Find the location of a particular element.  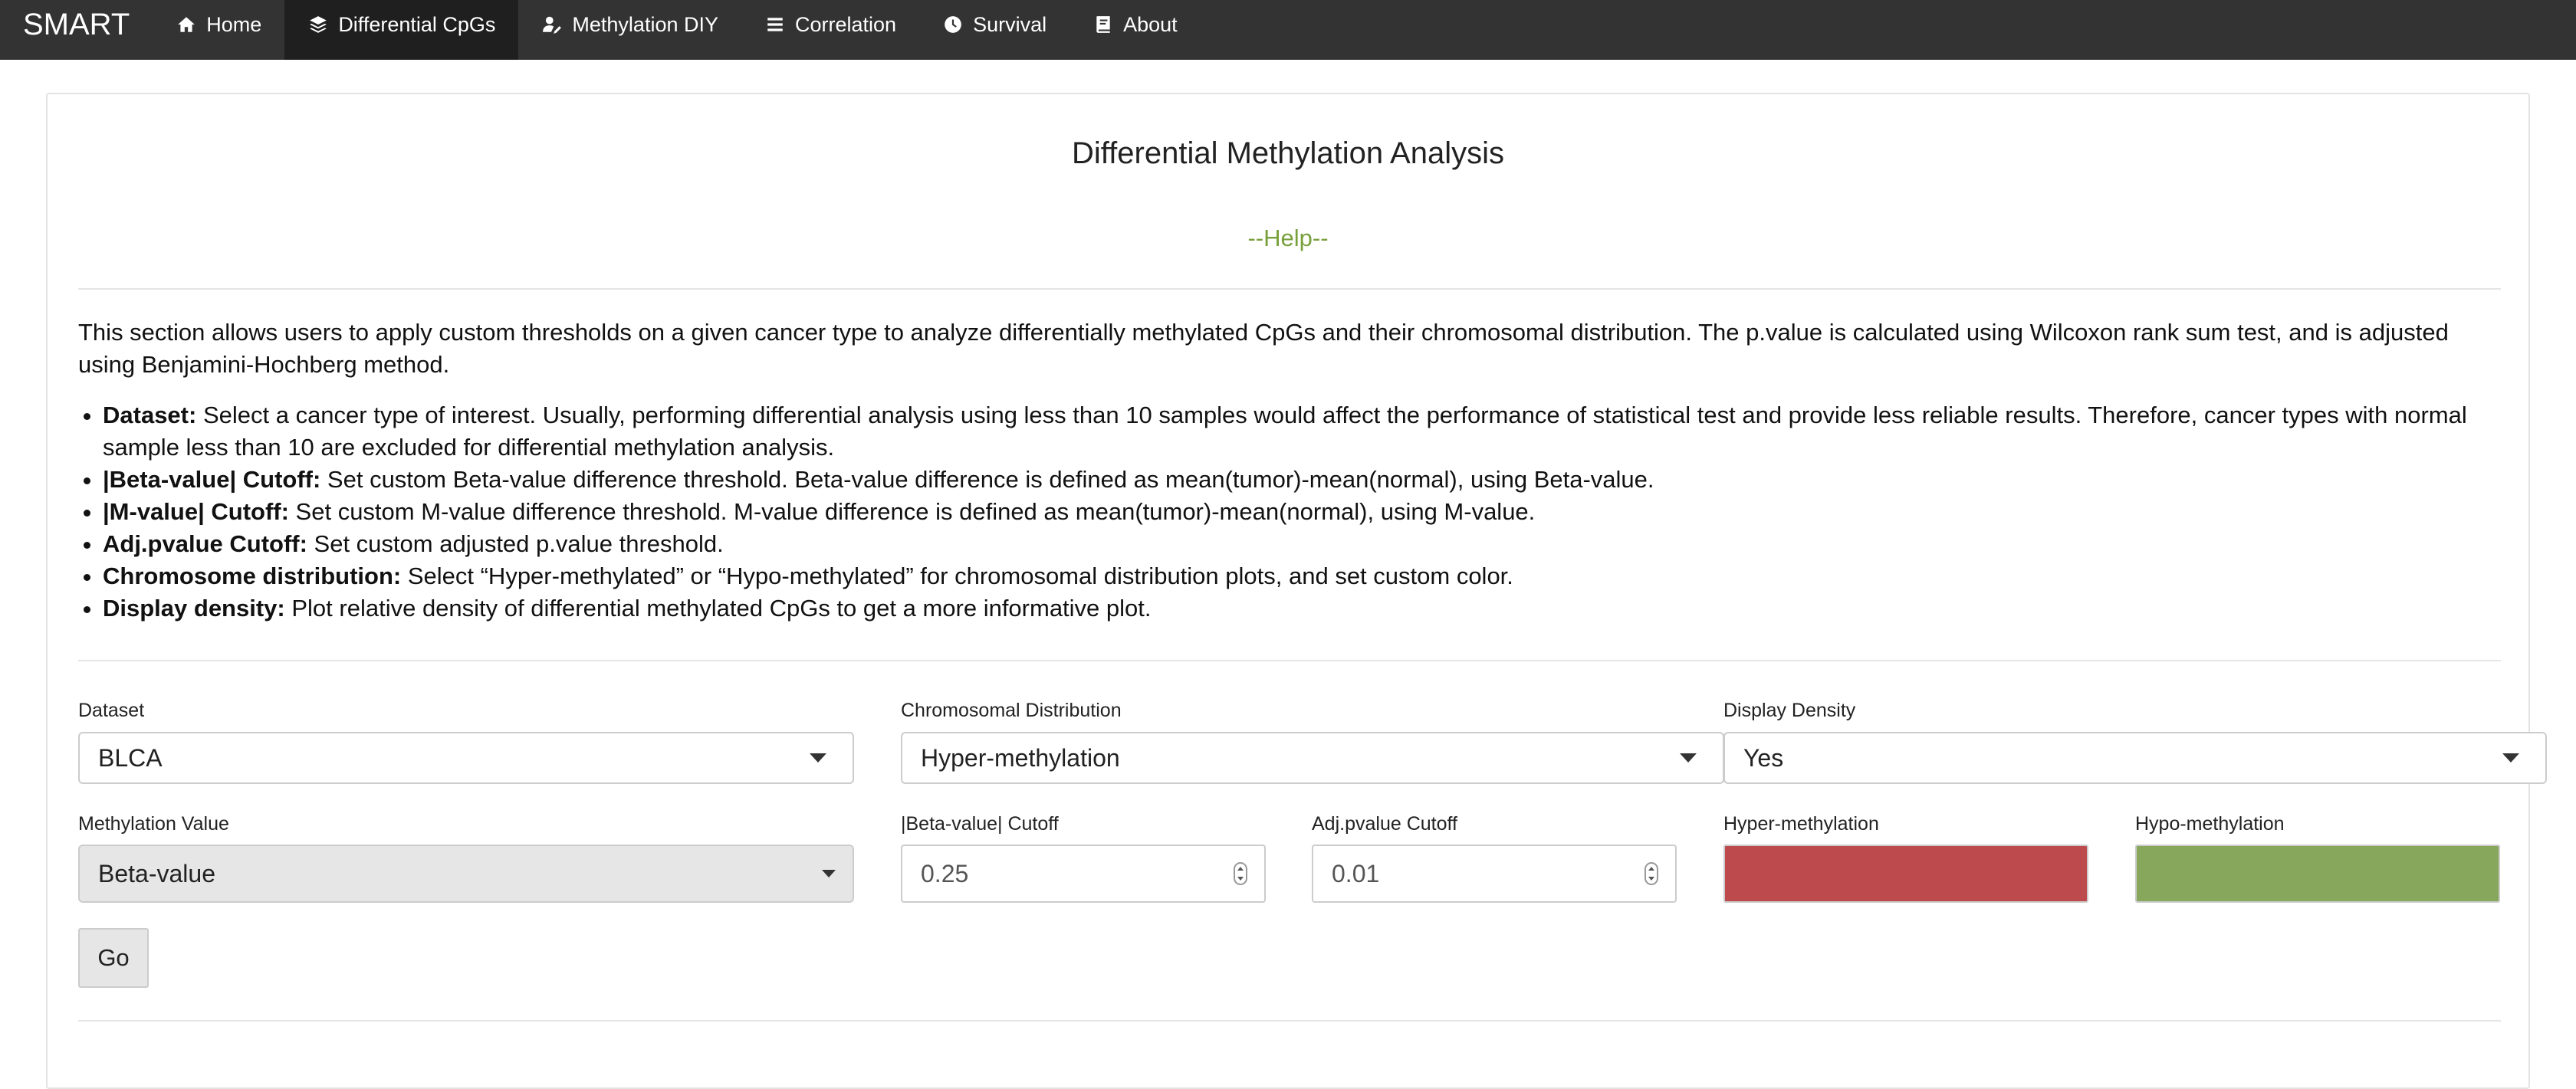

nav-item-survival: Survival is located at coordinates (995, 24).